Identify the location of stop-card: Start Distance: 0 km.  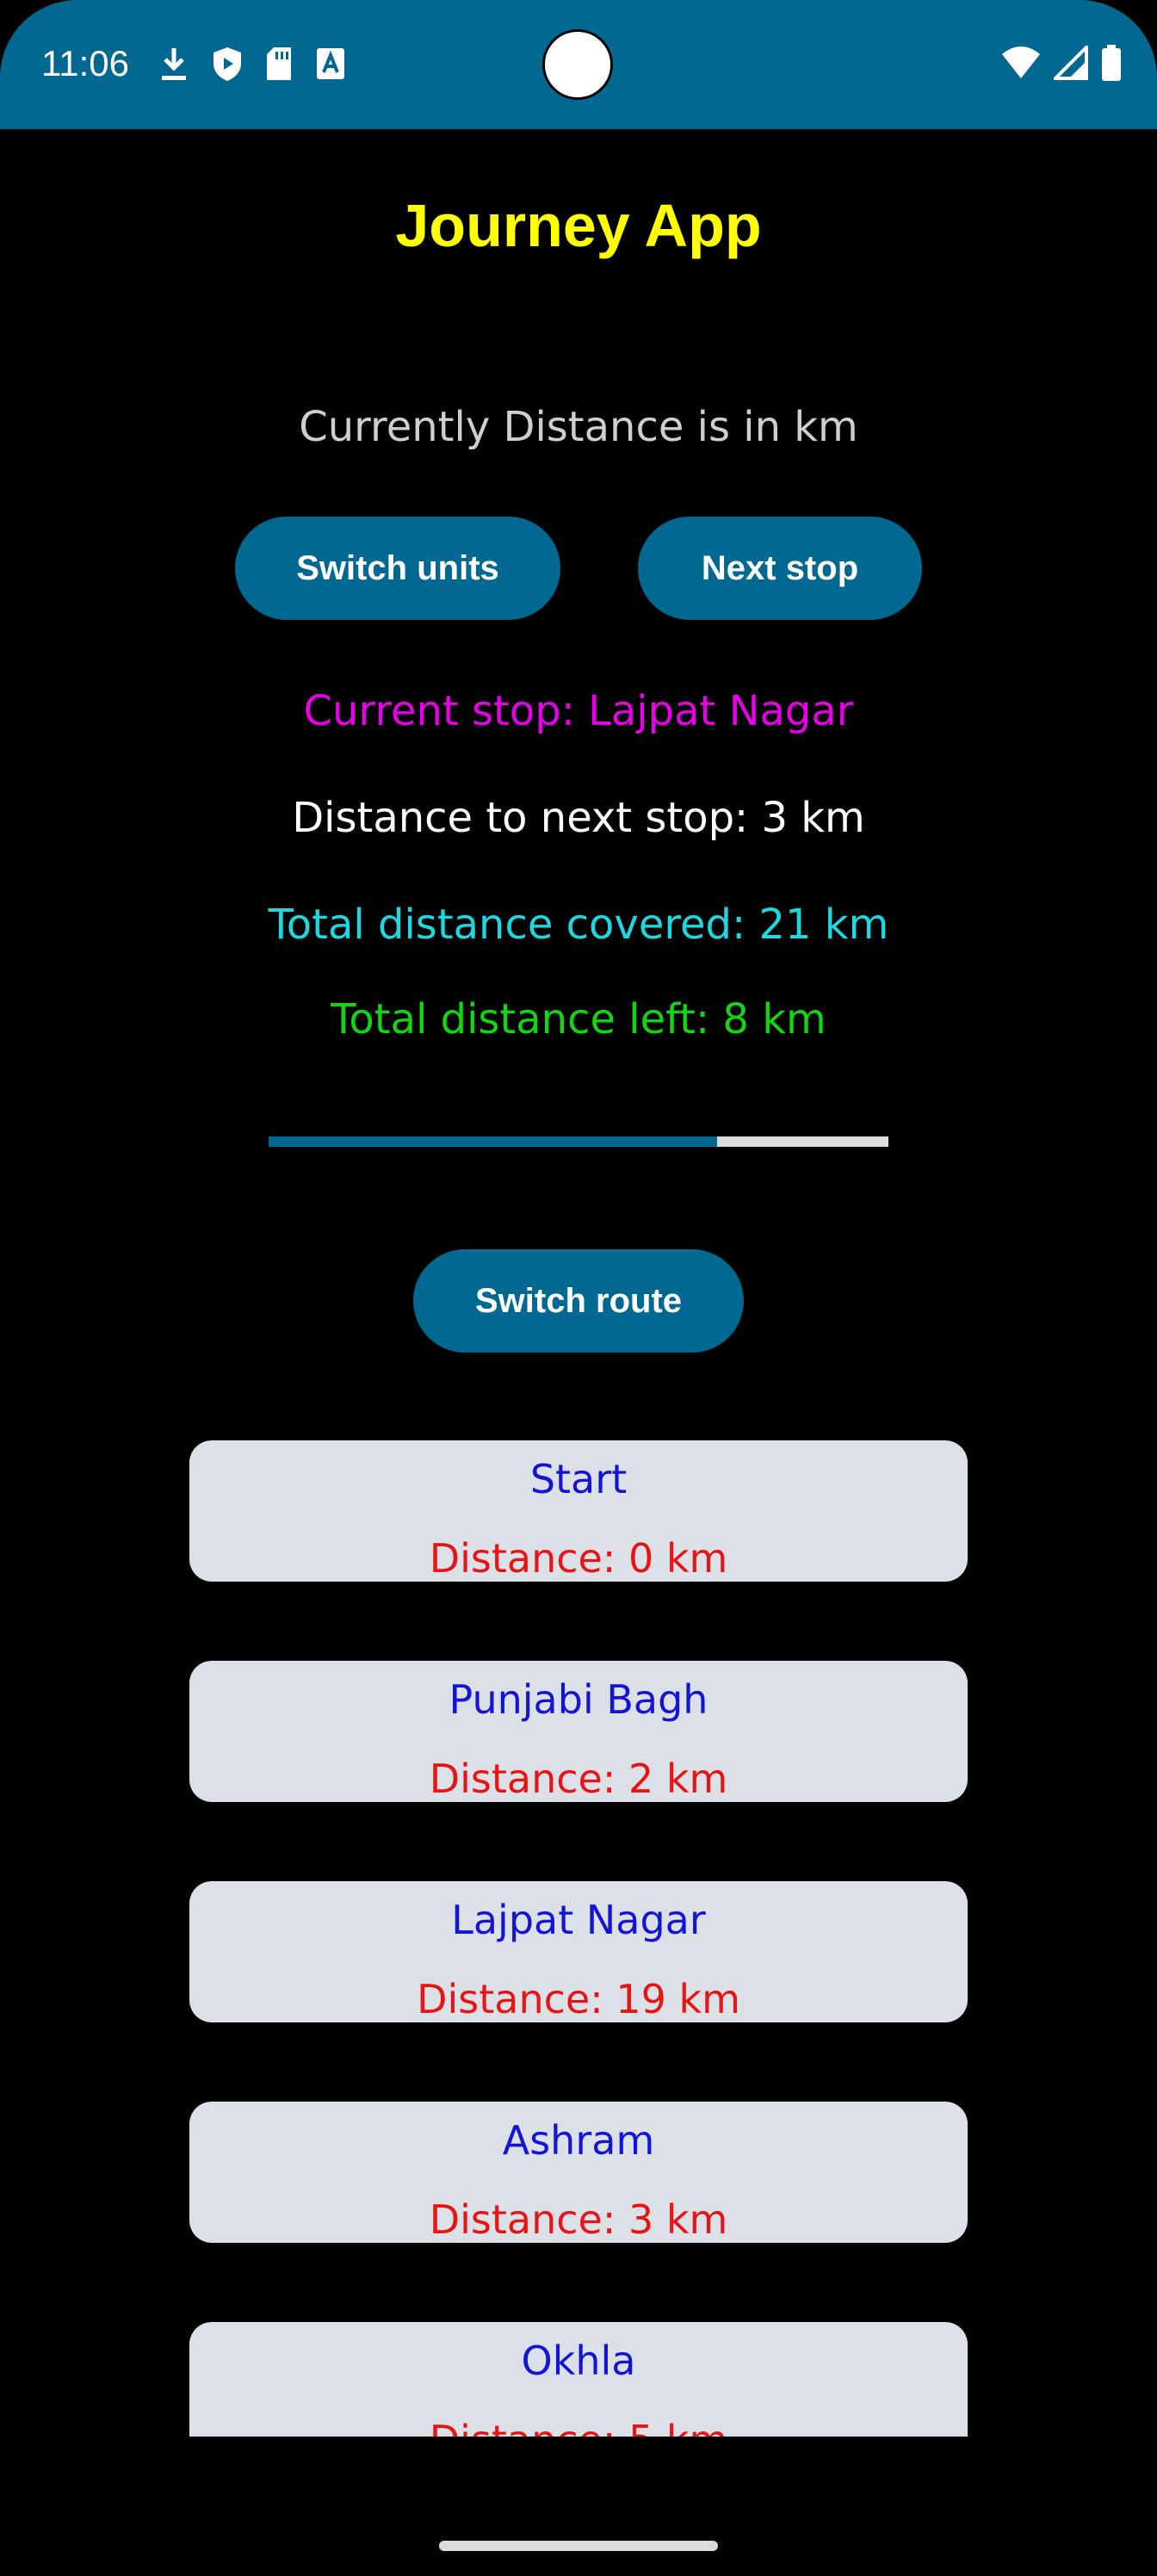
(579, 1511).